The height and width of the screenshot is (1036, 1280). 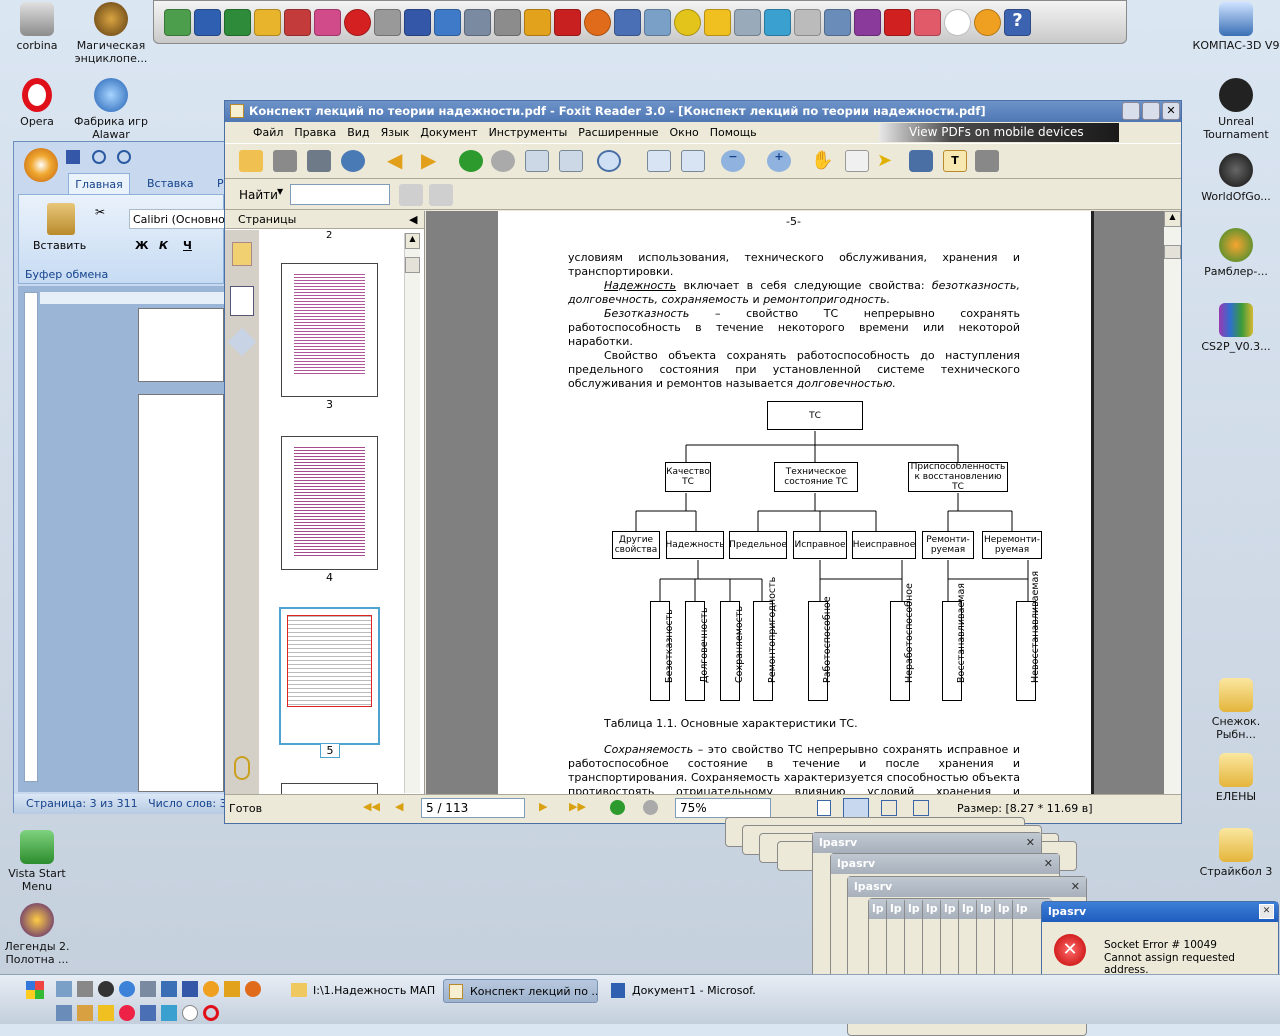 What do you see at coordinates (955, 161) in the screenshot?
I see `text-select-icon: T` at bounding box center [955, 161].